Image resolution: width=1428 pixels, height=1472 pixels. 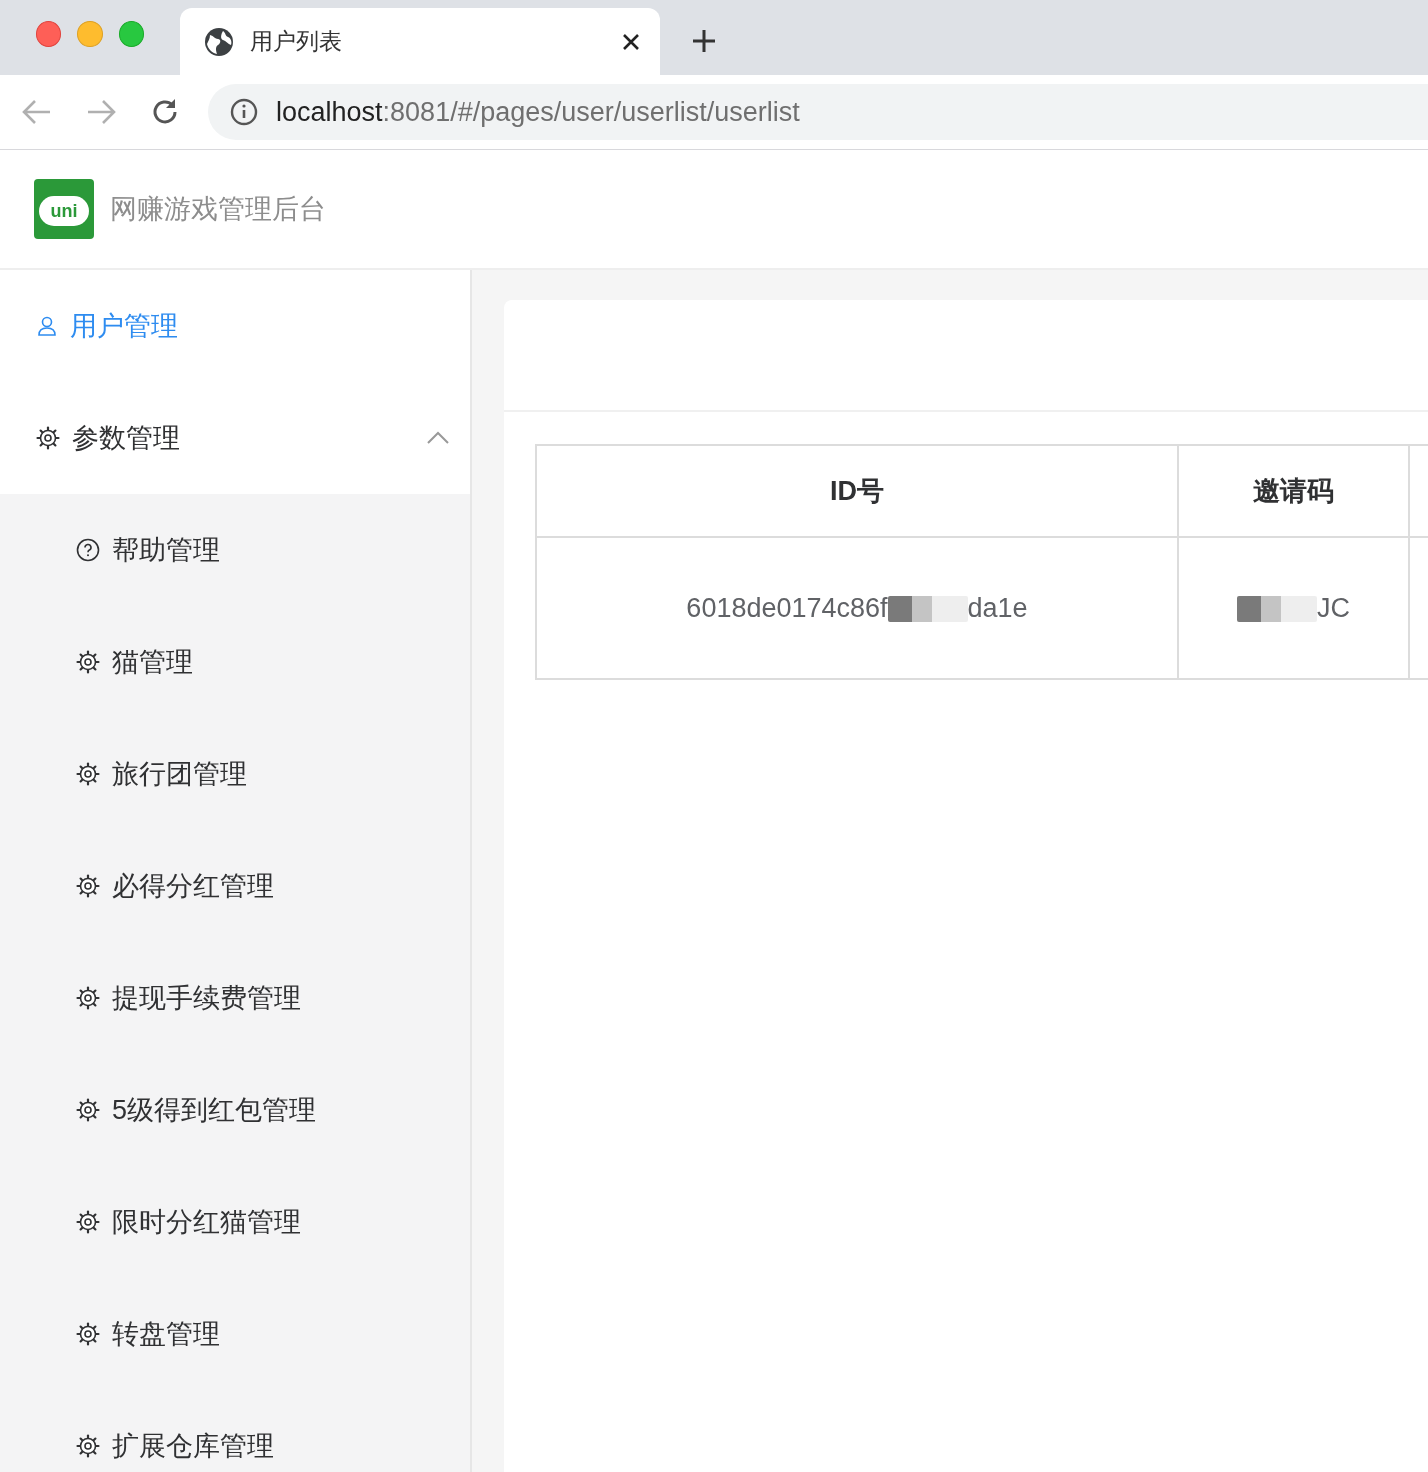 I want to click on forward-icon, so click(x=101, y=112).